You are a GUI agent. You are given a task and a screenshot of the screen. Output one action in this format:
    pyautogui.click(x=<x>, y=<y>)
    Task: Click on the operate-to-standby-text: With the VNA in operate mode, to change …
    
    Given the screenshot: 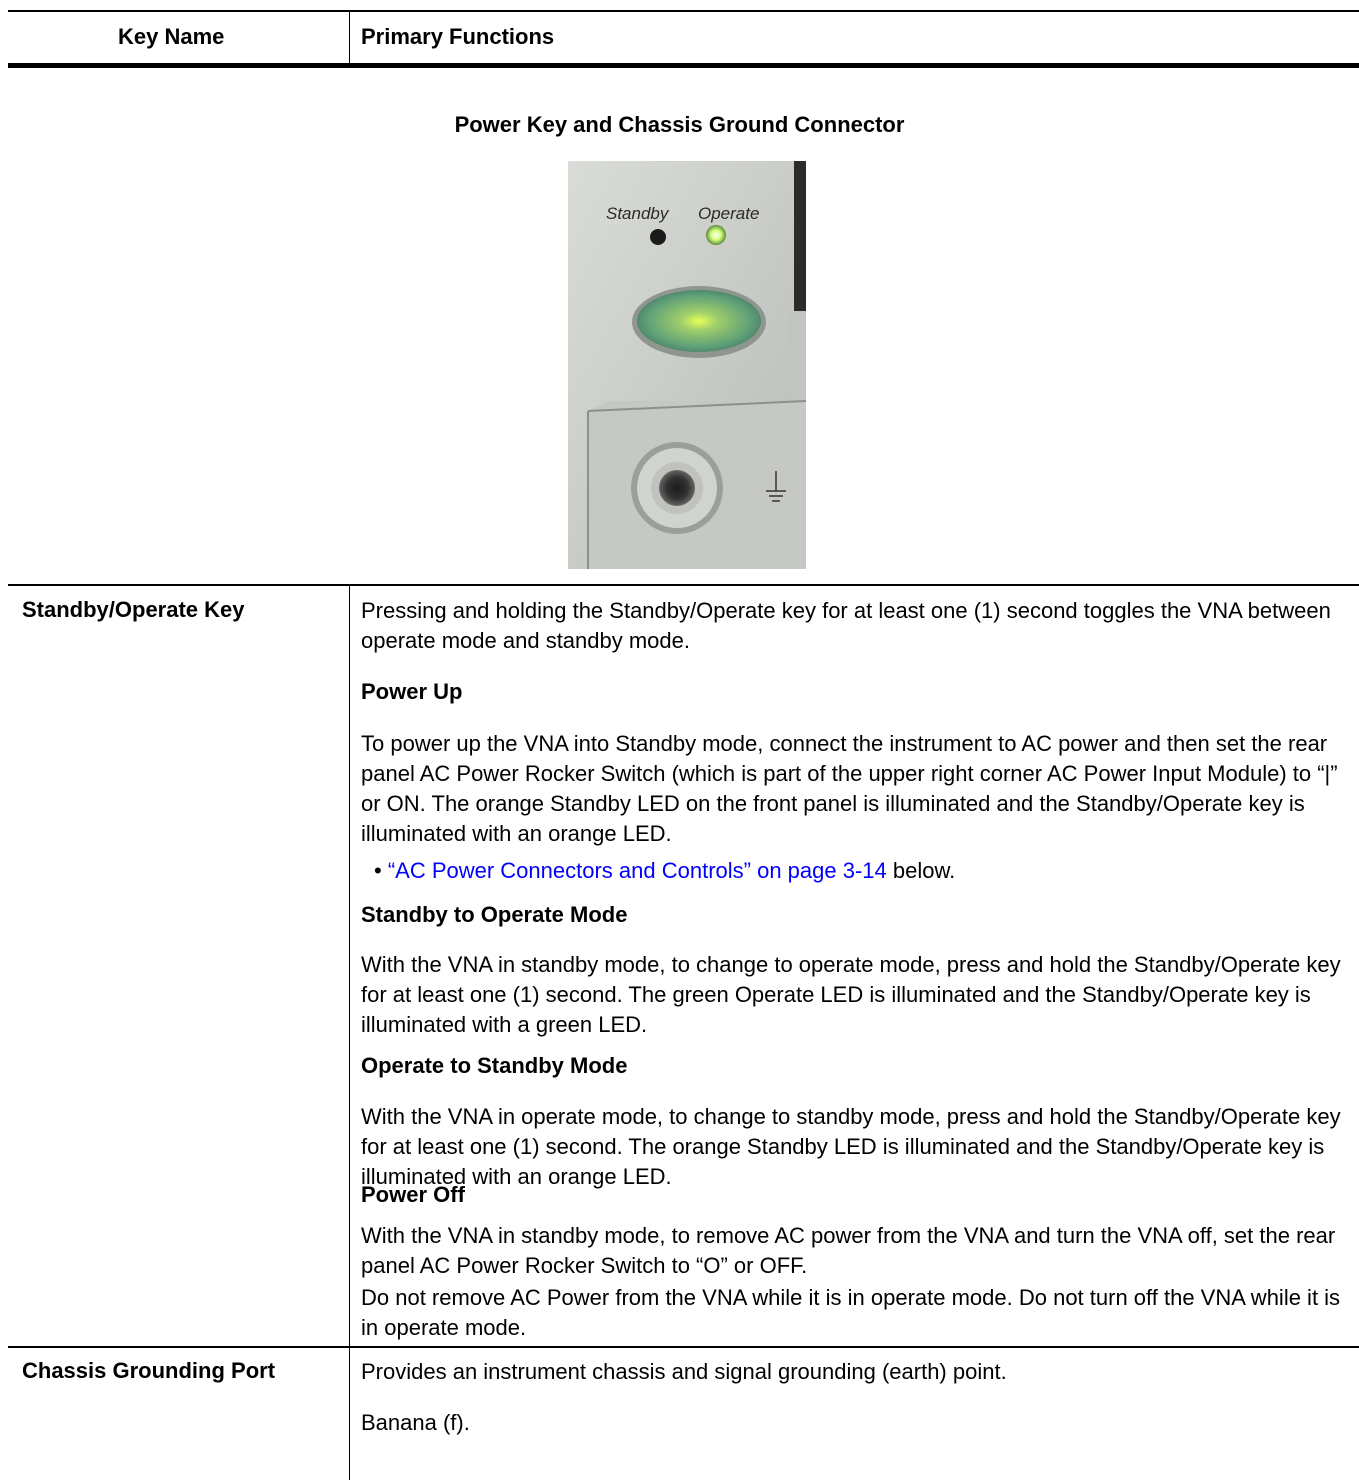 What is the action you would take?
    pyautogui.click(x=851, y=1146)
    